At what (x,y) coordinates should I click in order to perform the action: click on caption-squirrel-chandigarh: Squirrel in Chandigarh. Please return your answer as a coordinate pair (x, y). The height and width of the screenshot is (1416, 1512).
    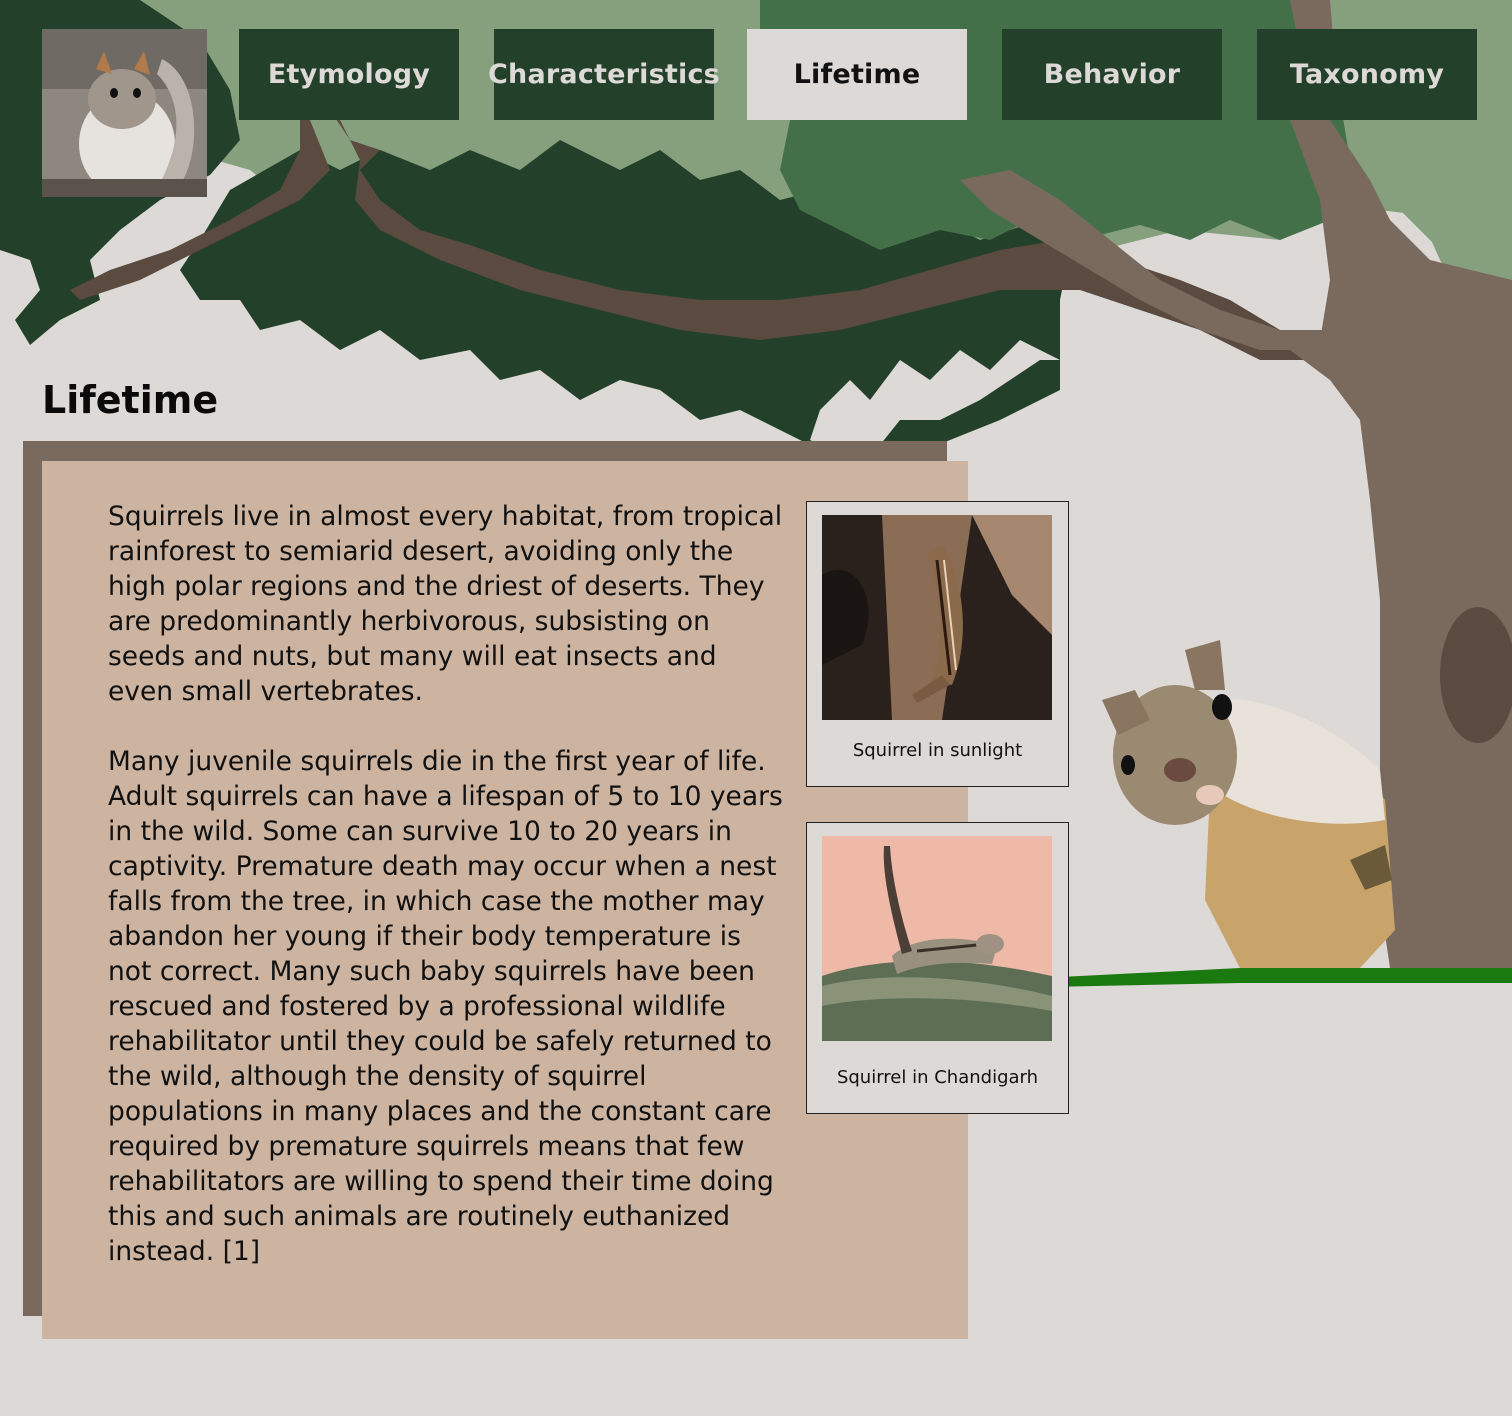
    Looking at the image, I should click on (937, 1077).